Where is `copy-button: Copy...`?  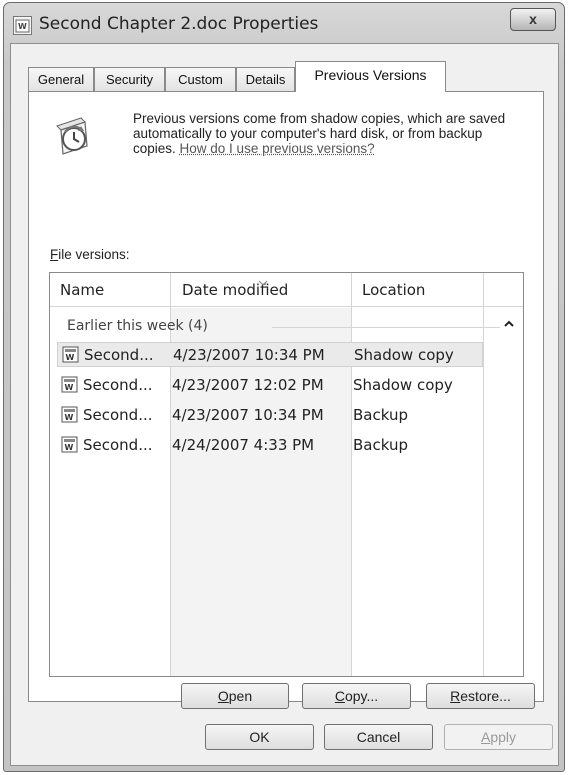
copy-button: Copy... is located at coordinates (356, 696).